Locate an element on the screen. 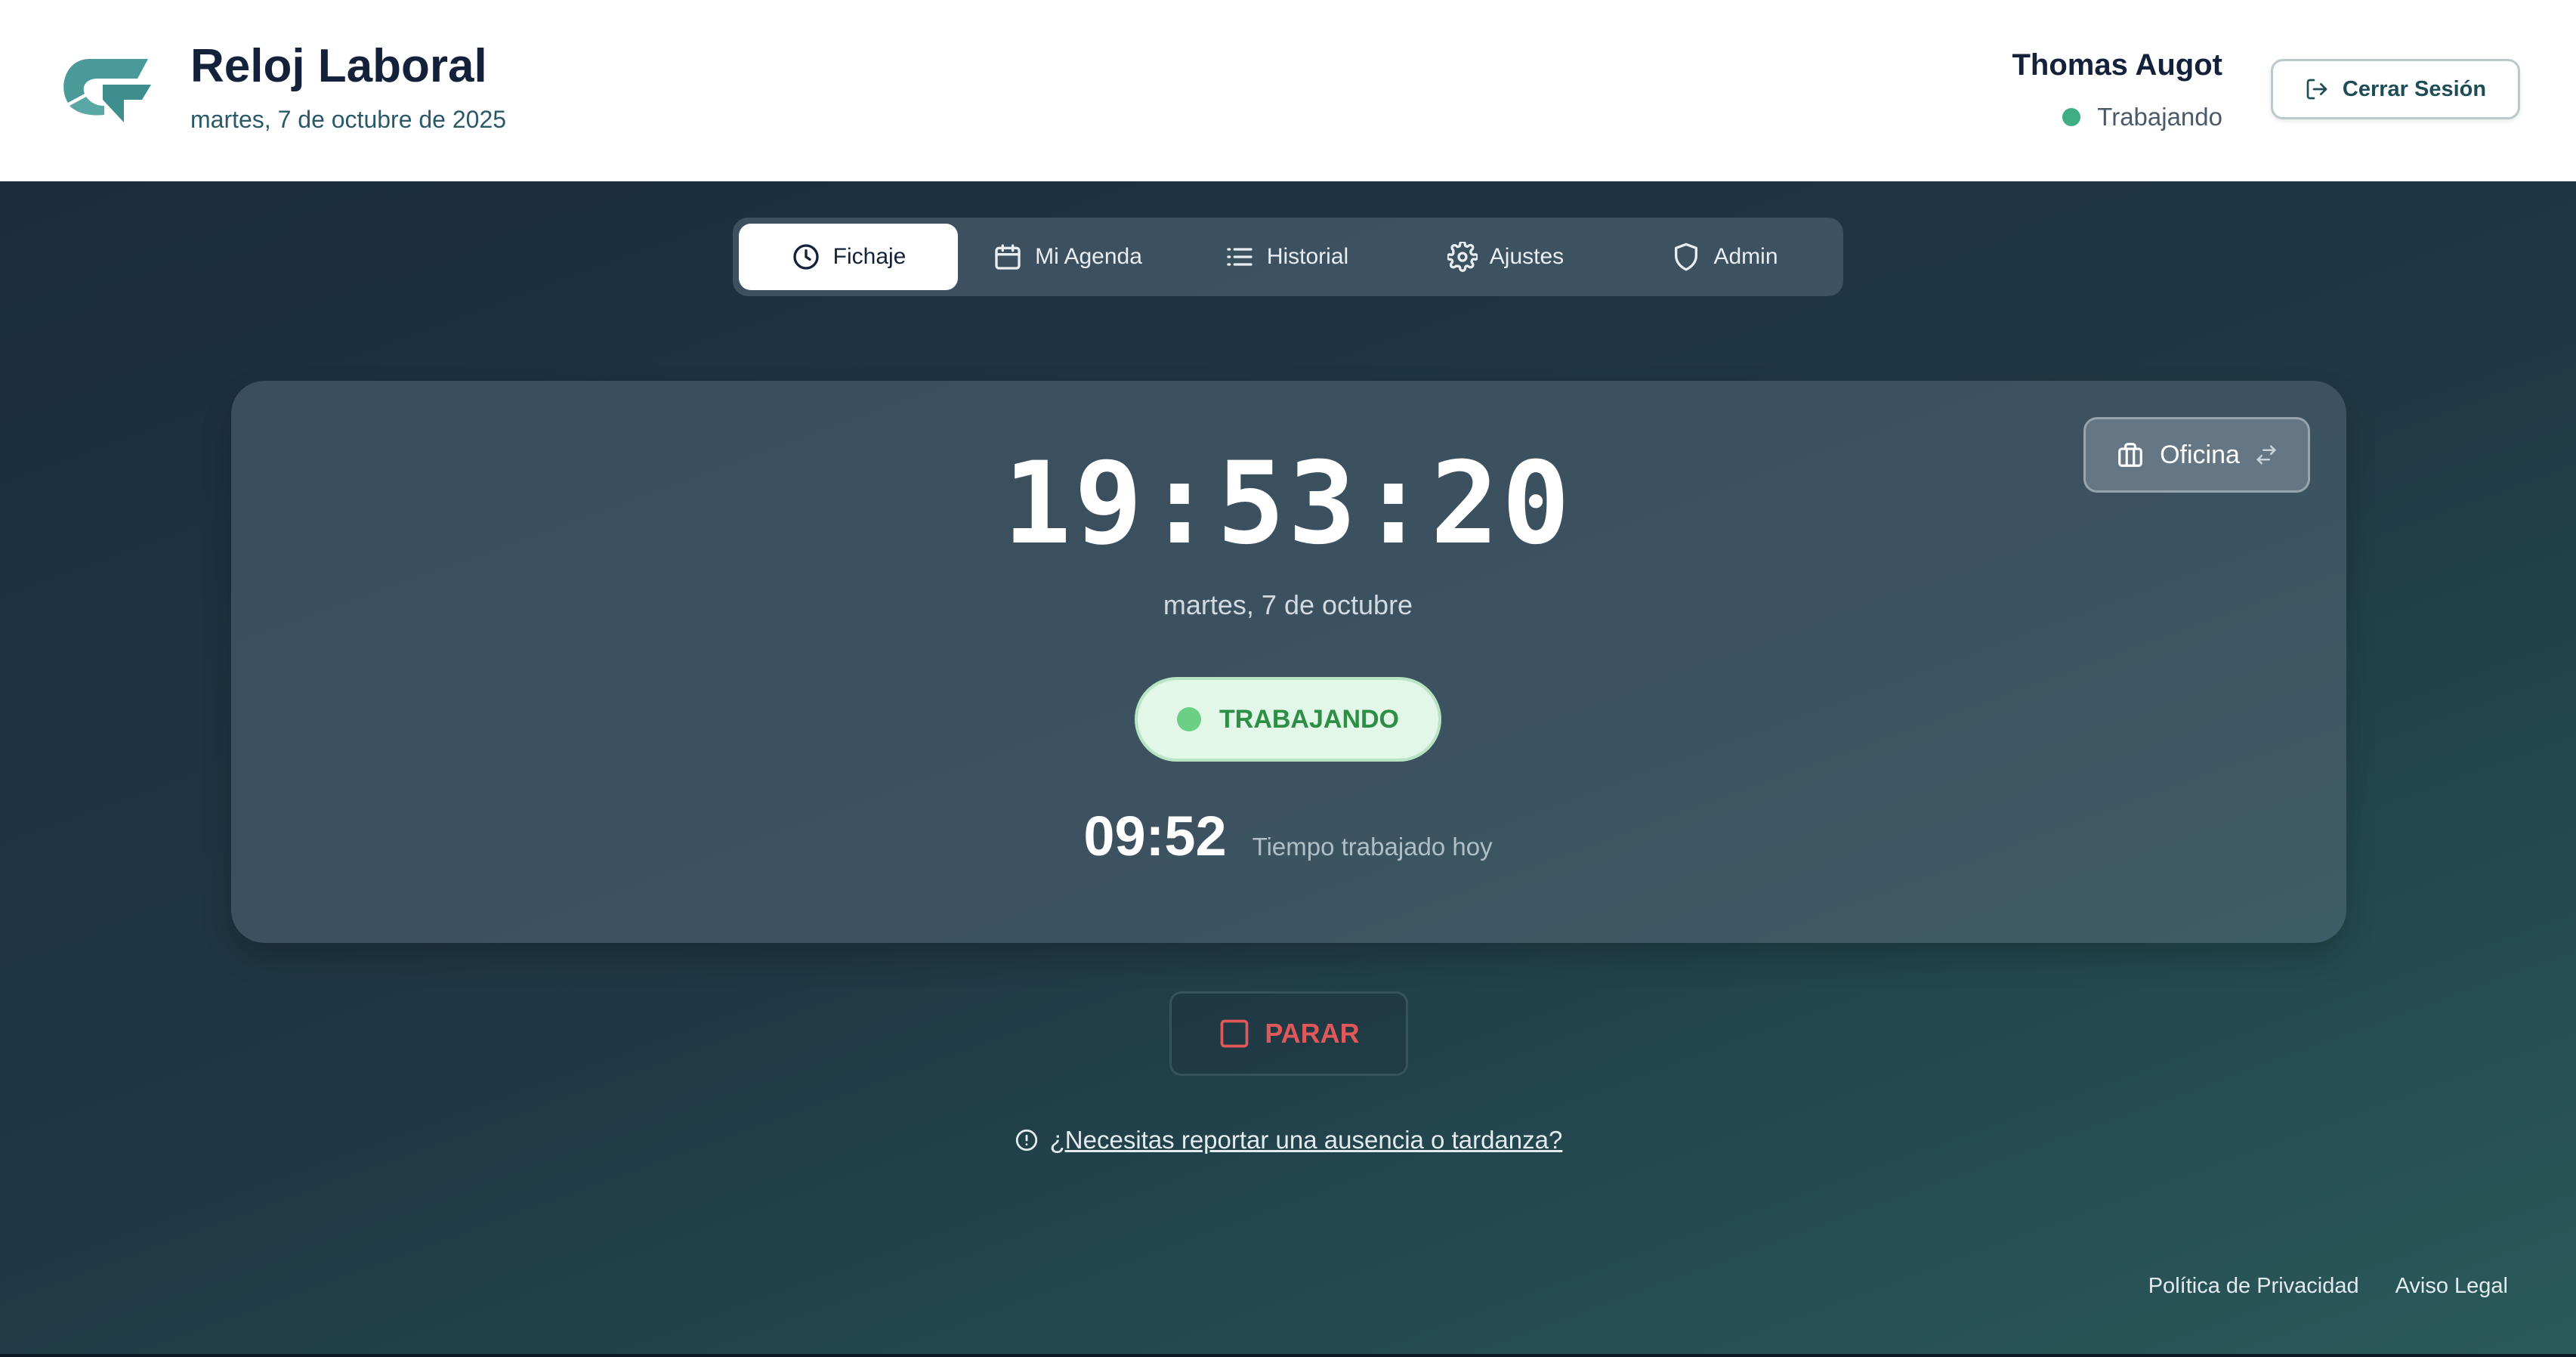 The height and width of the screenshot is (1357, 2576). worked-time-summary: 09:52 Tiempo trabajado hoy is located at coordinates (1288, 836).